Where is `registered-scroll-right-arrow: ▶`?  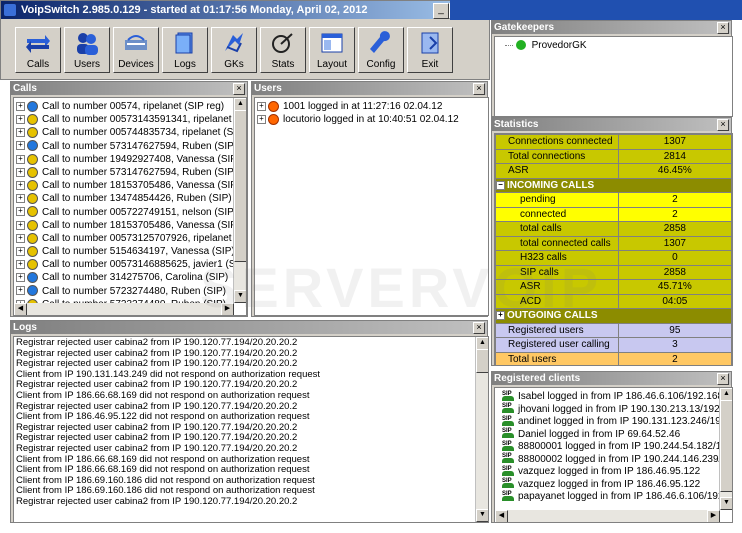
registered-scroll-right-arrow: ▶ is located at coordinates (713, 516).